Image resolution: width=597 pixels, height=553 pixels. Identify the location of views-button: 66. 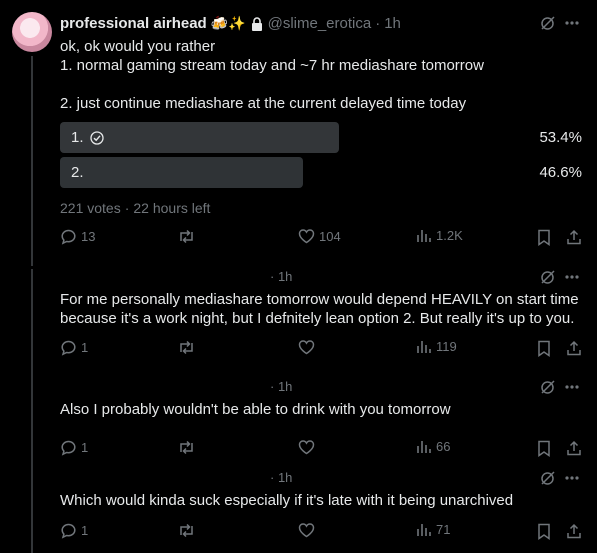
(433, 446).